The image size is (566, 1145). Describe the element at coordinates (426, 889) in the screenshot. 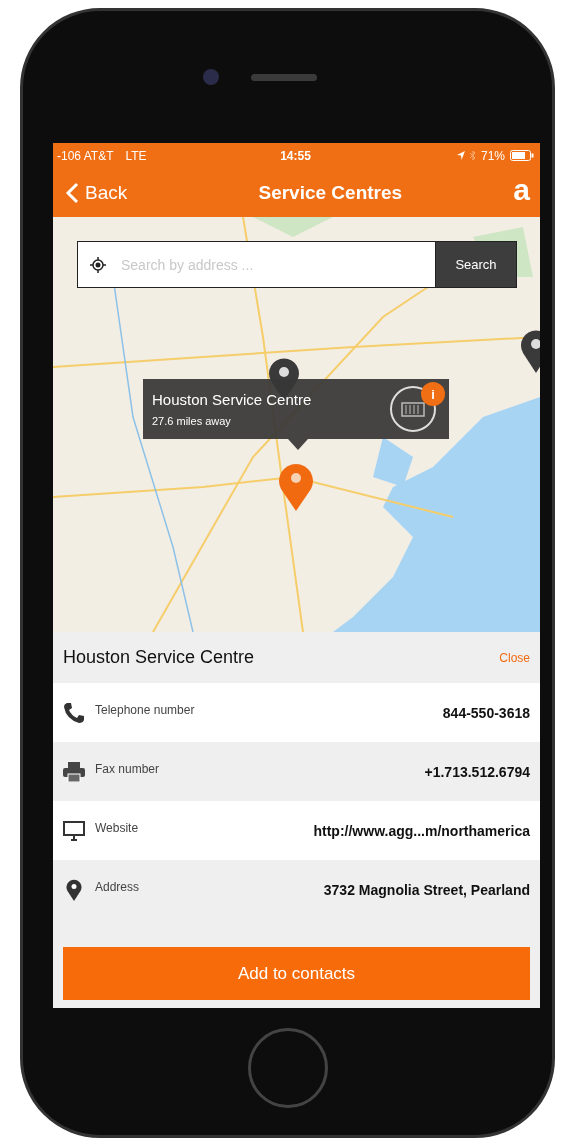

I see `field-value: 3732 Magnolia Street, Pearland` at that location.